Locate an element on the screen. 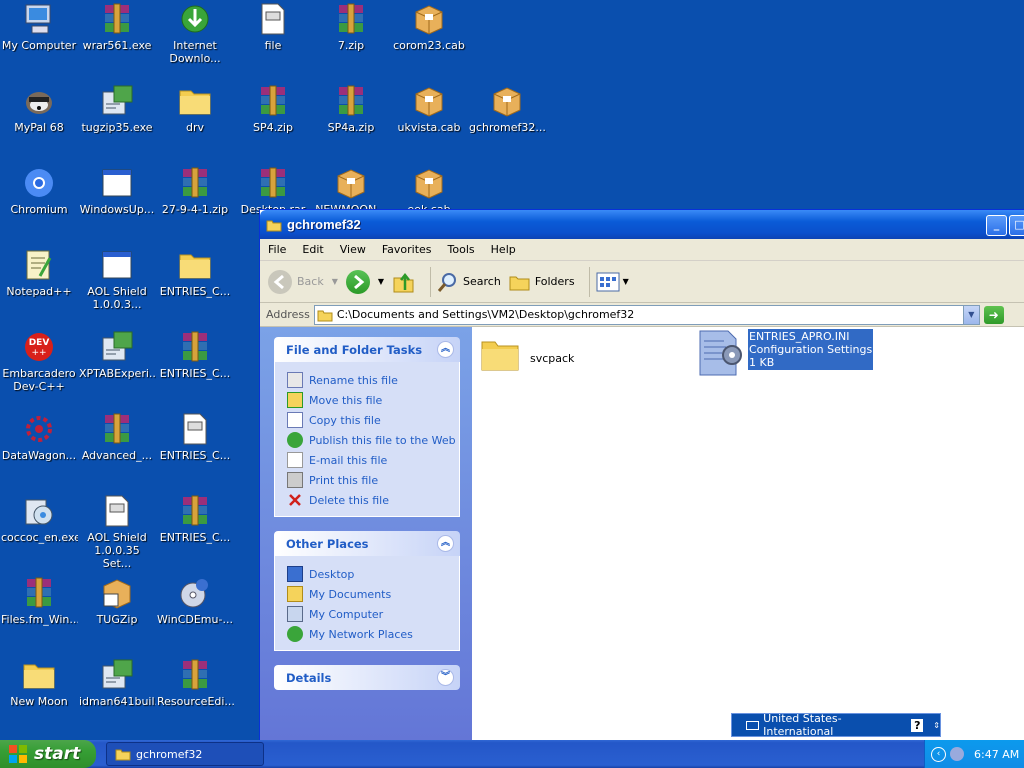 Image resolution: width=1024 pixels, height=768 pixels. back-dropdown-icon: ▼ is located at coordinates (335, 281).